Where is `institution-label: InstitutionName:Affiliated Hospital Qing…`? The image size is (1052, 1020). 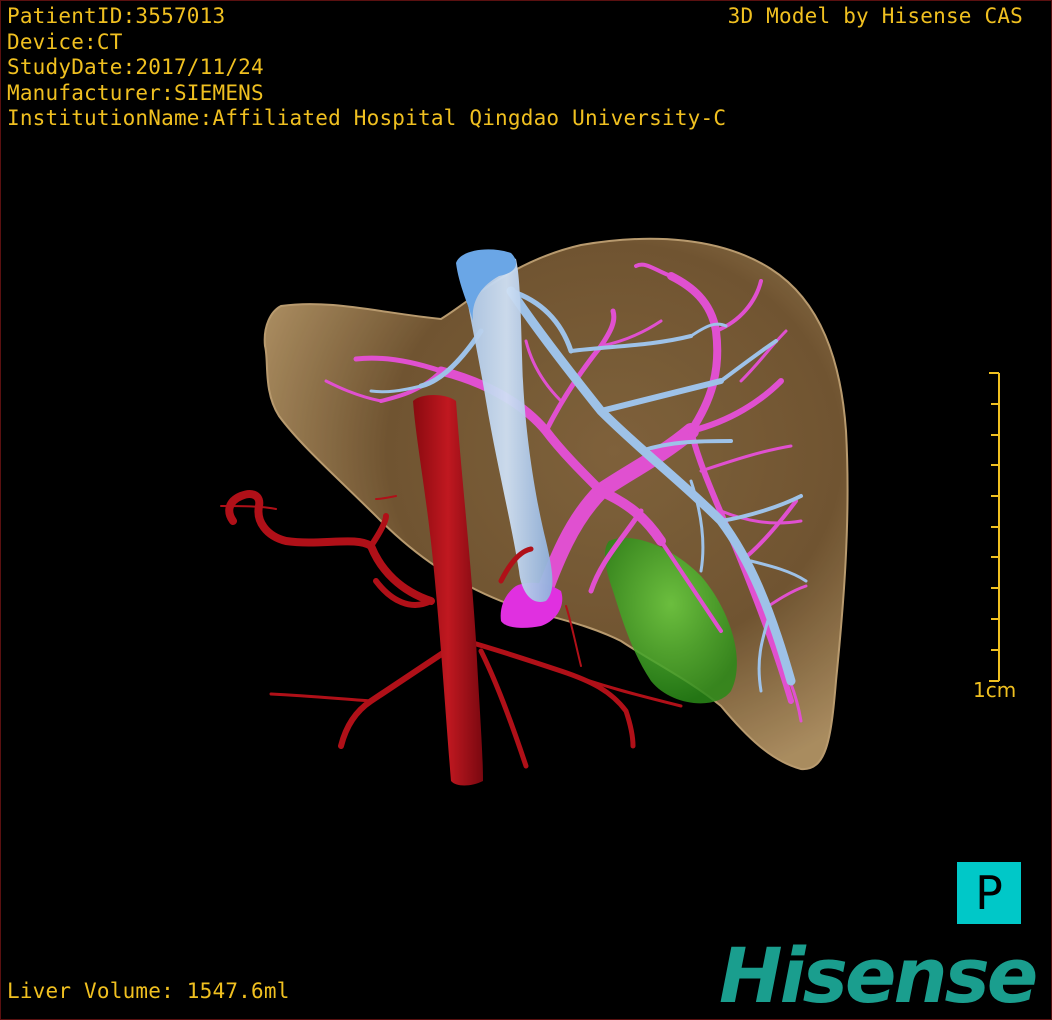
institution-label: InstitutionName:Affiliated Hospital Qing… is located at coordinates (367, 118).